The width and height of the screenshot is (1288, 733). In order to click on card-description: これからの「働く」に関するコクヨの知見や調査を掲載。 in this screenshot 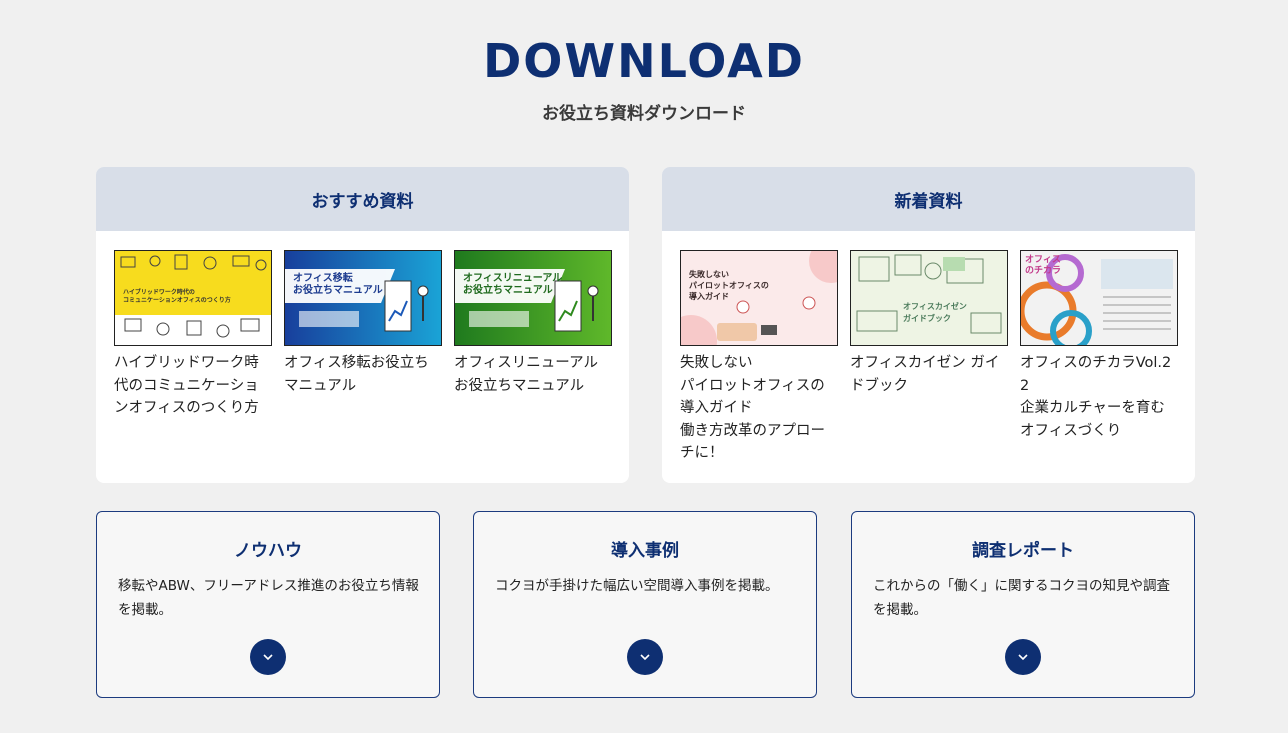, I will do `click(1021, 598)`.